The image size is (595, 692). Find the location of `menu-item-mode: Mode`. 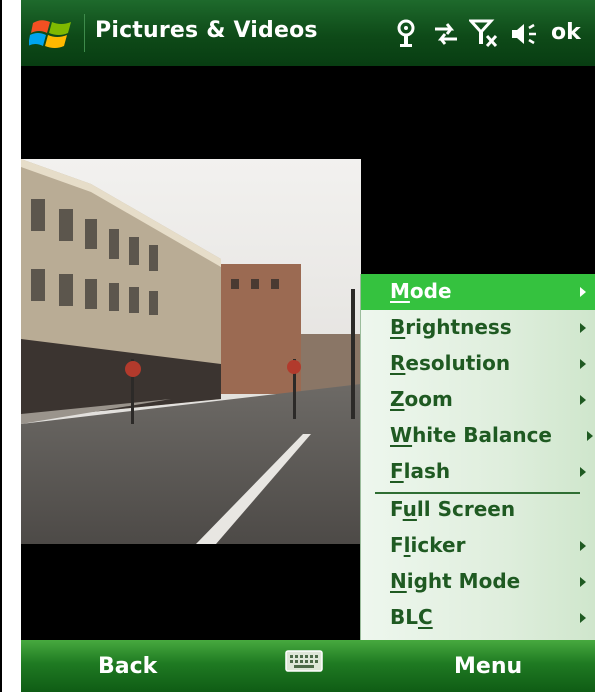

menu-item-mode: Mode is located at coordinates (478, 292).